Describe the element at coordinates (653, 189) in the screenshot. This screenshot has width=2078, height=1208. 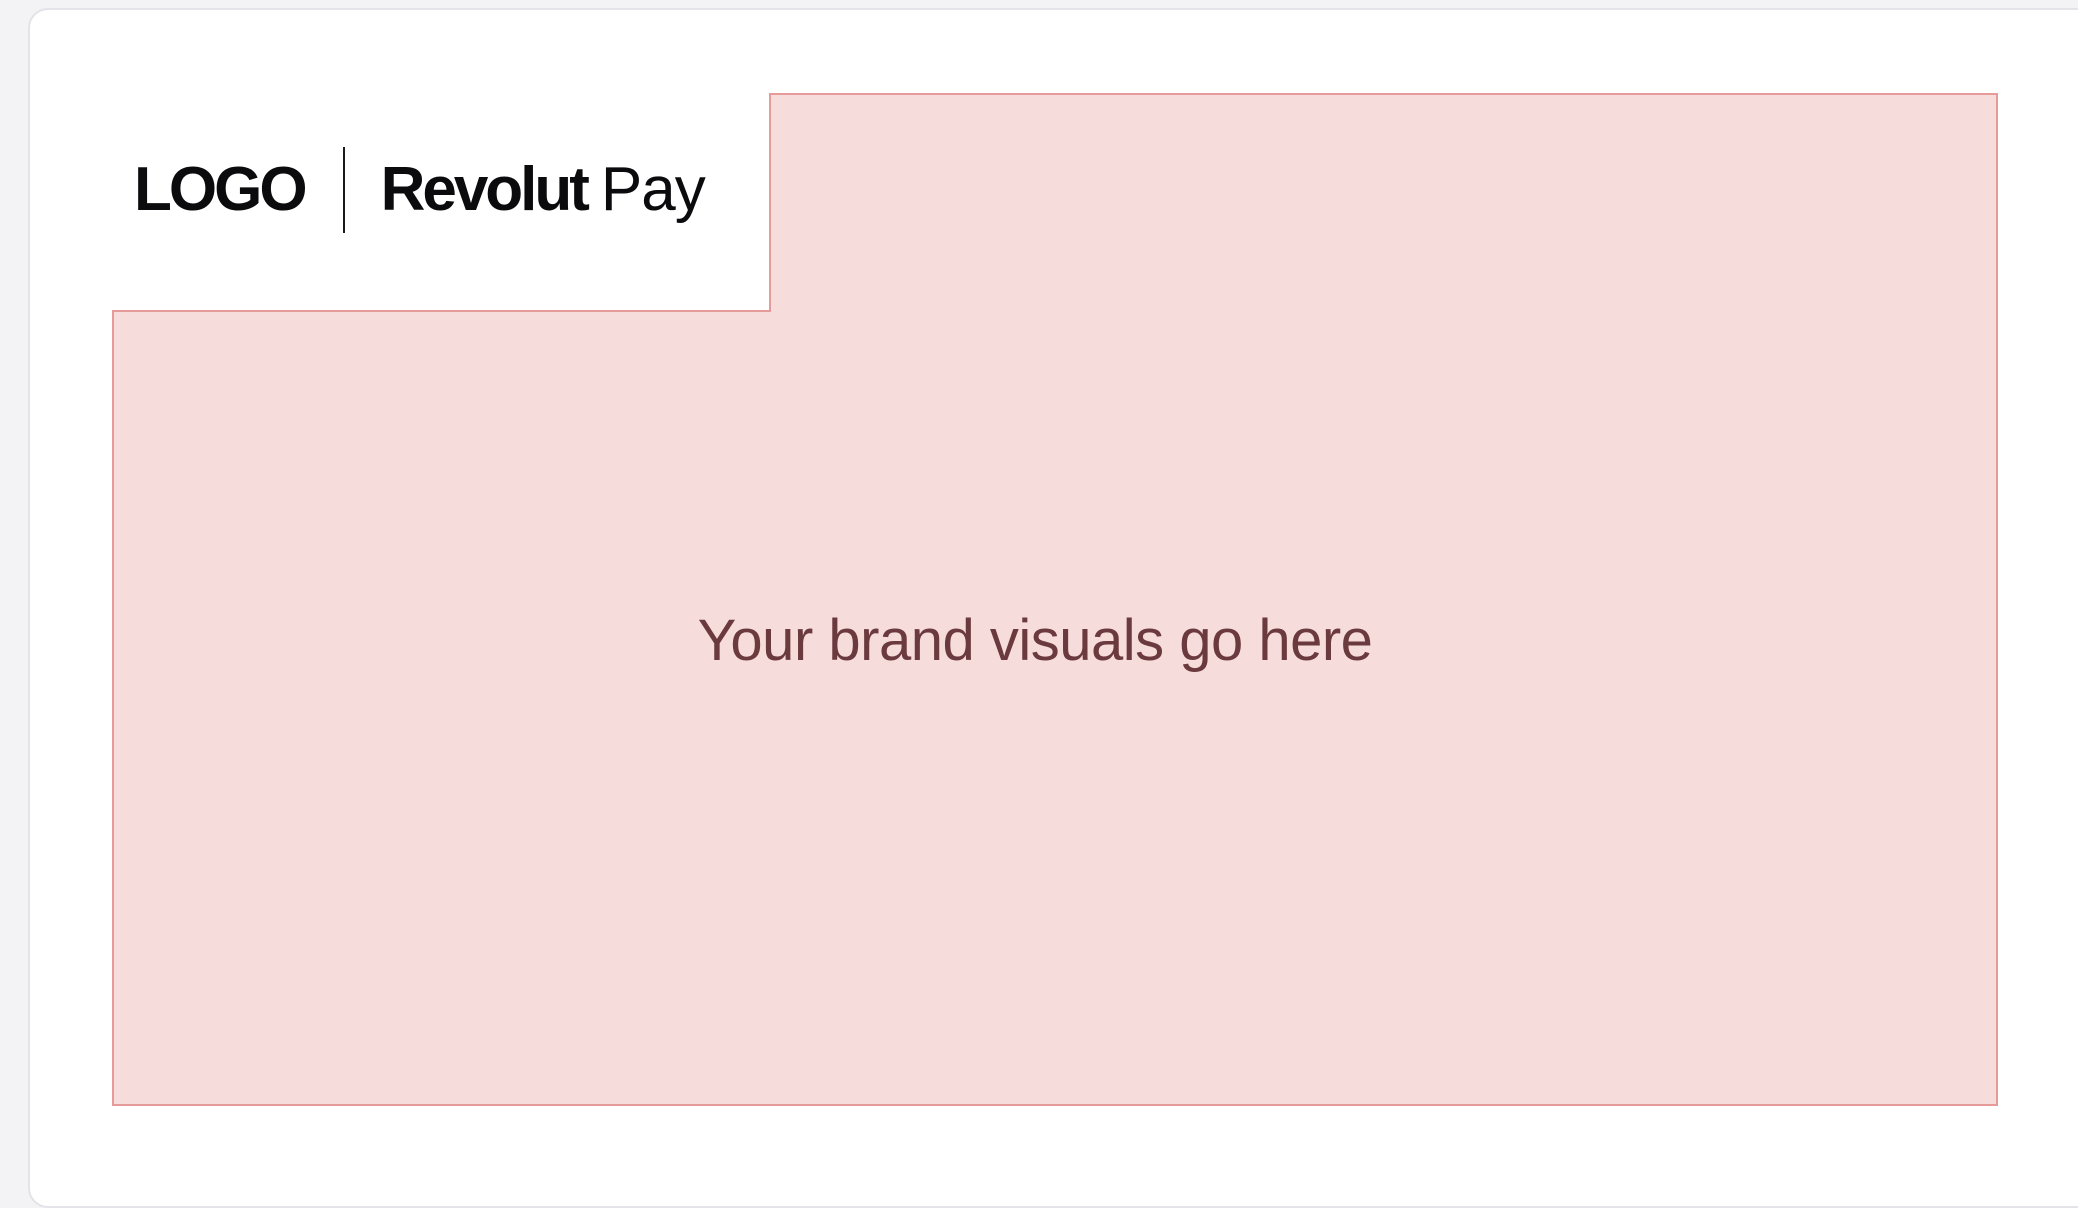
I see `pay-wordmark: Pay` at that location.